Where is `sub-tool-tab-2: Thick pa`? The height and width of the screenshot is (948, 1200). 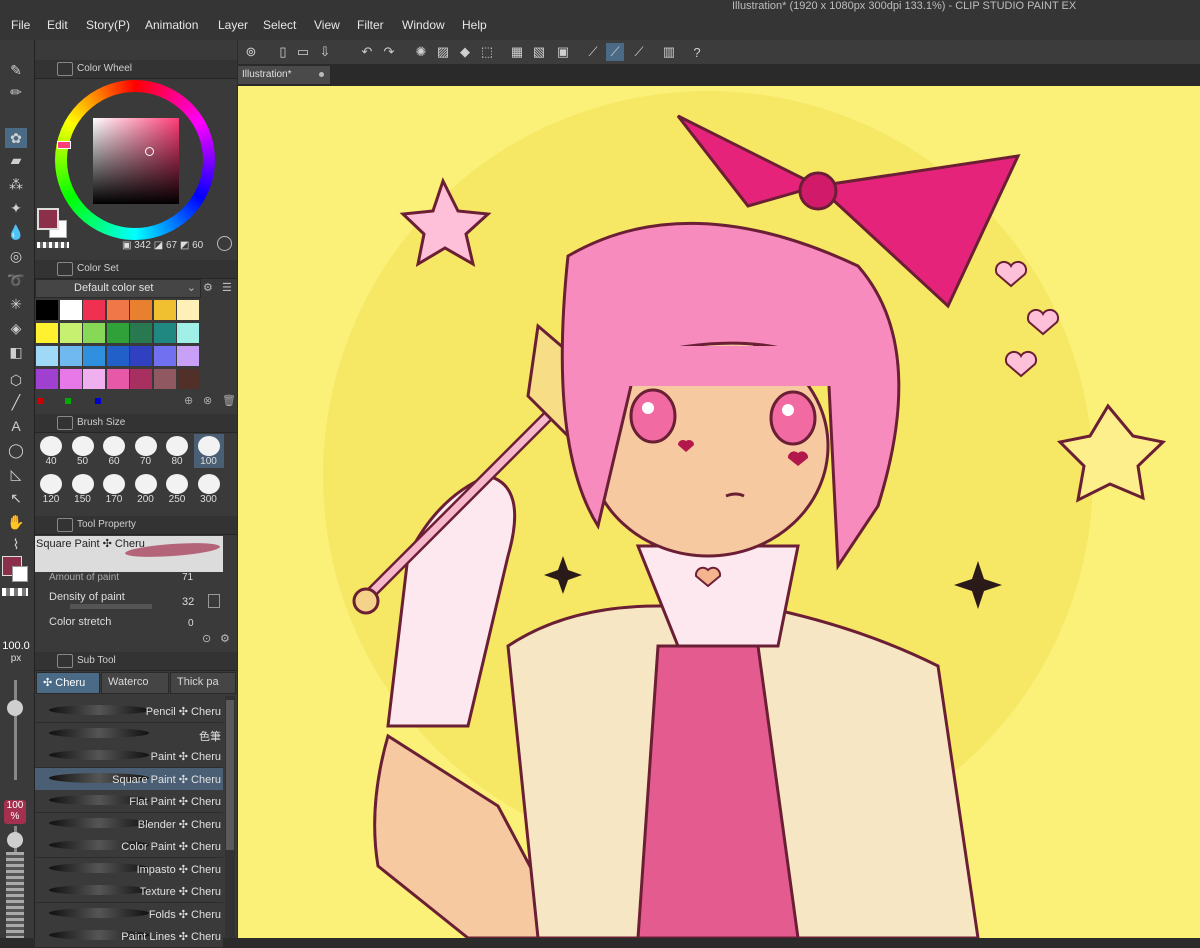
sub-tool-tab-2: Thick pa is located at coordinates (203, 683).